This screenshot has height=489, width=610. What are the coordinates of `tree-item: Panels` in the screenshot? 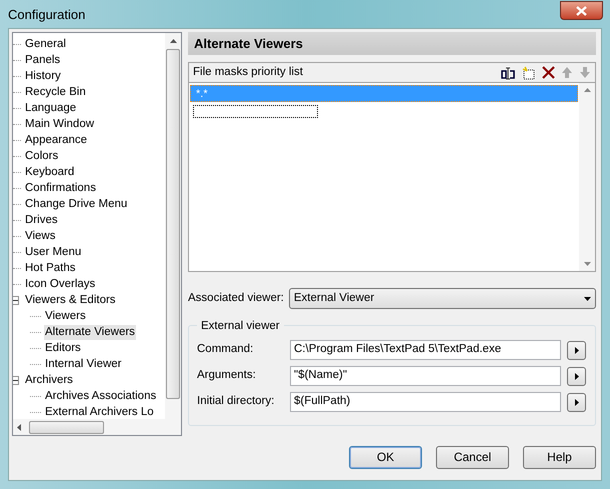 It's located at (43, 60).